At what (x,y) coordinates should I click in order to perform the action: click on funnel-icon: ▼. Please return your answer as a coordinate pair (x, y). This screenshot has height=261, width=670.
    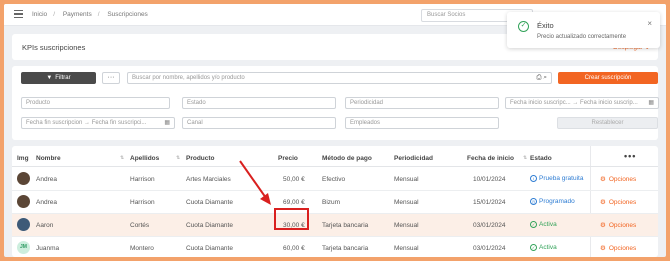
    Looking at the image, I should click on (49, 78).